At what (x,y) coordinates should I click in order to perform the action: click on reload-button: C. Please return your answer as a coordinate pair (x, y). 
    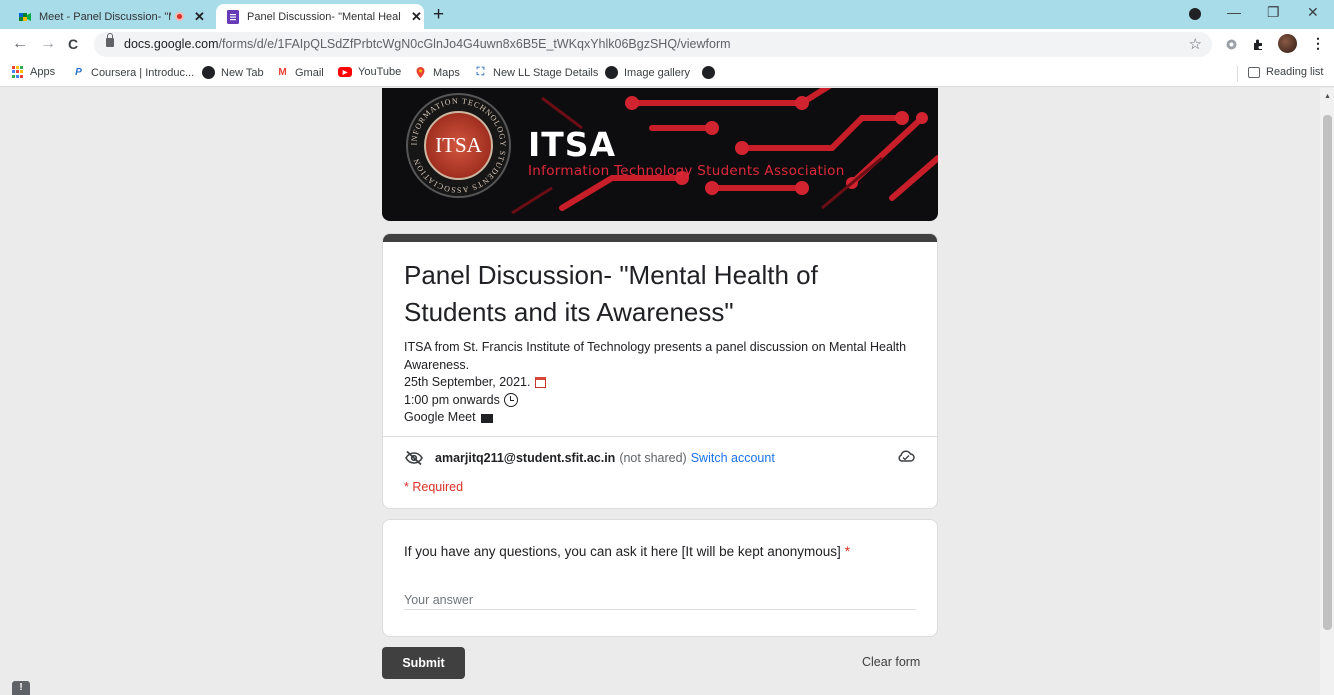
    Looking at the image, I should click on (73, 44).